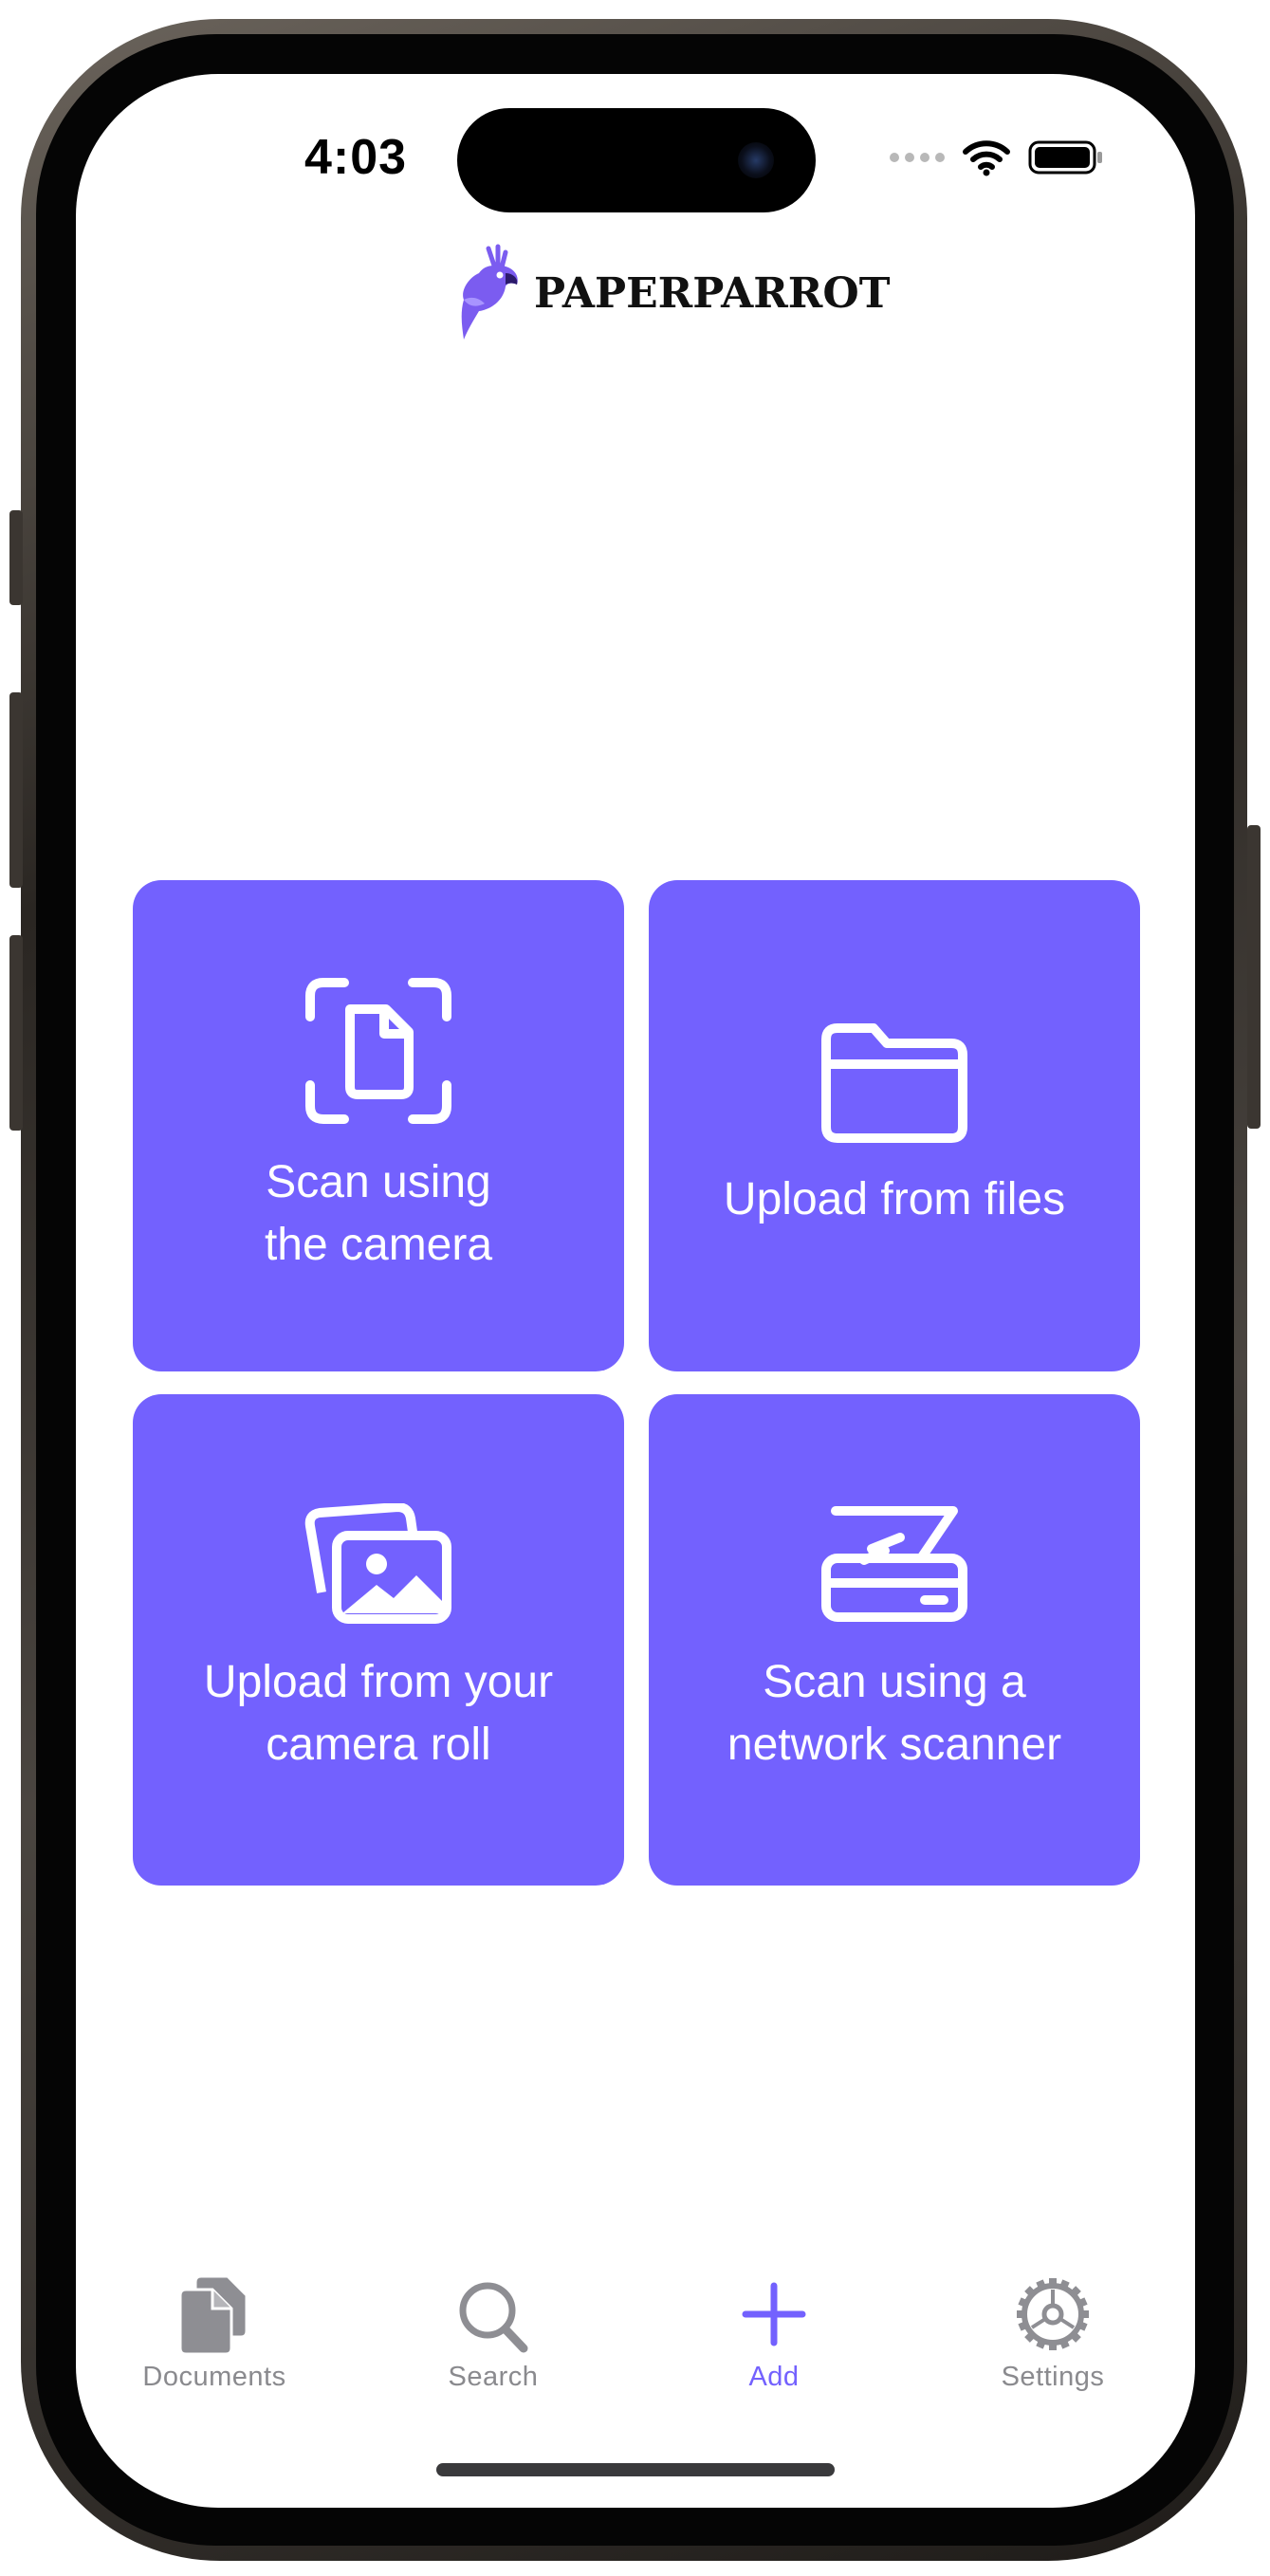  Describe the element at coordinates (1065, 157) in the screenshot. I see `battery-icon` at that location.